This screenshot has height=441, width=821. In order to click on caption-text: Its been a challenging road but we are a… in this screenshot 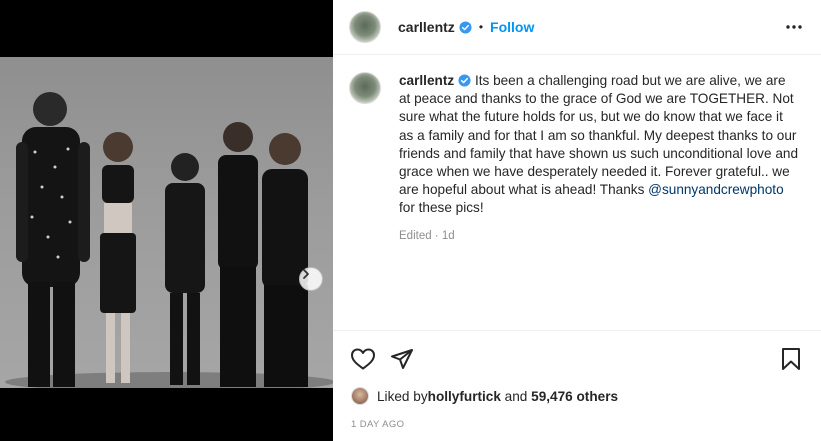, I will do `click(598, 135)`.